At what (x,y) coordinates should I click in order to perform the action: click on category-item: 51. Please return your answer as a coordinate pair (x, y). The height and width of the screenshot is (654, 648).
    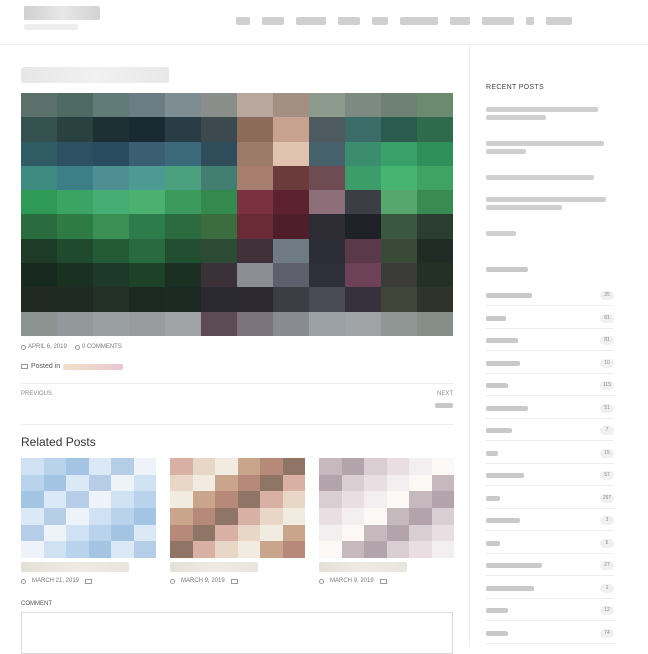
    Looking at the image, I should click on (550, 409).